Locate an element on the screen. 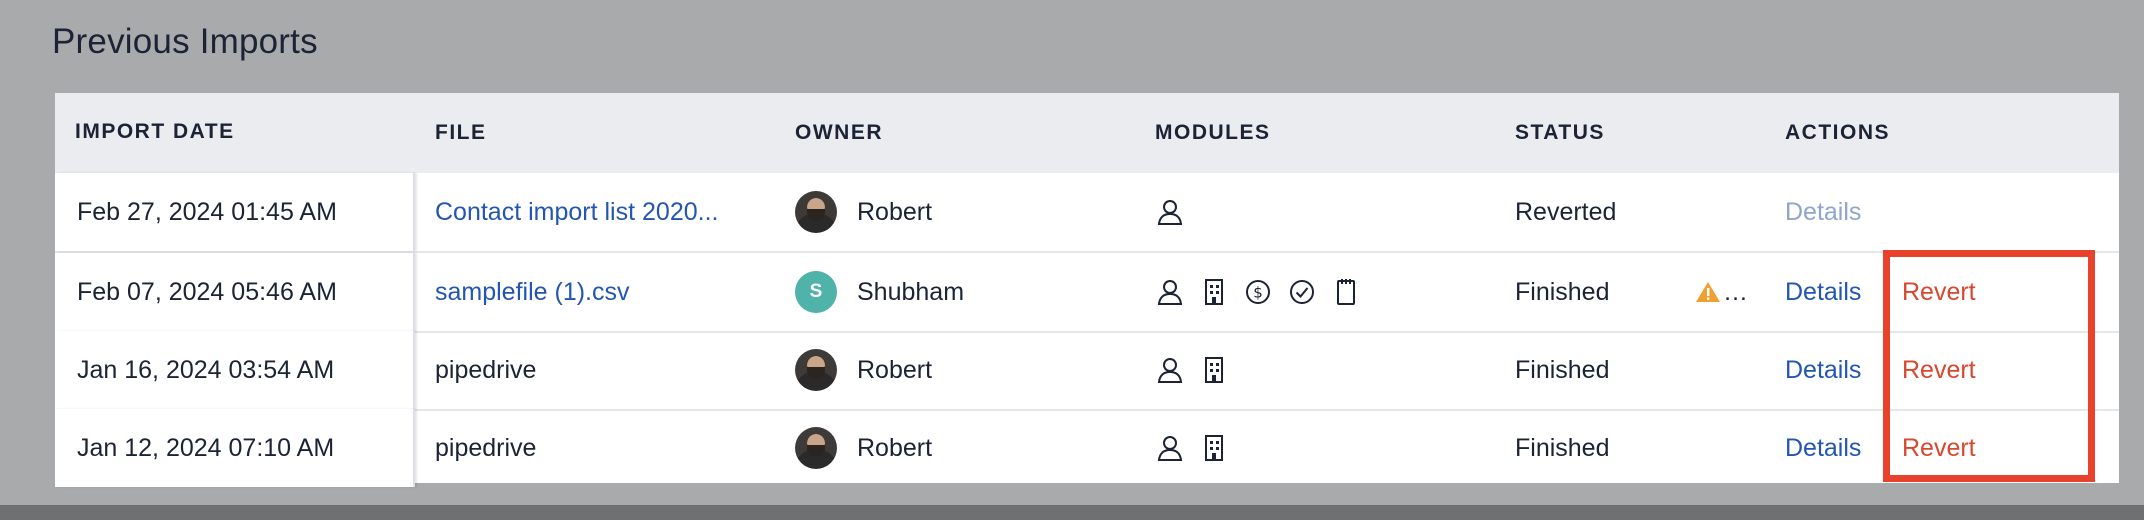 Image resolution: width=2144 pixels, height=520 pixels. avatar: S is located at coordinates (816, 292).